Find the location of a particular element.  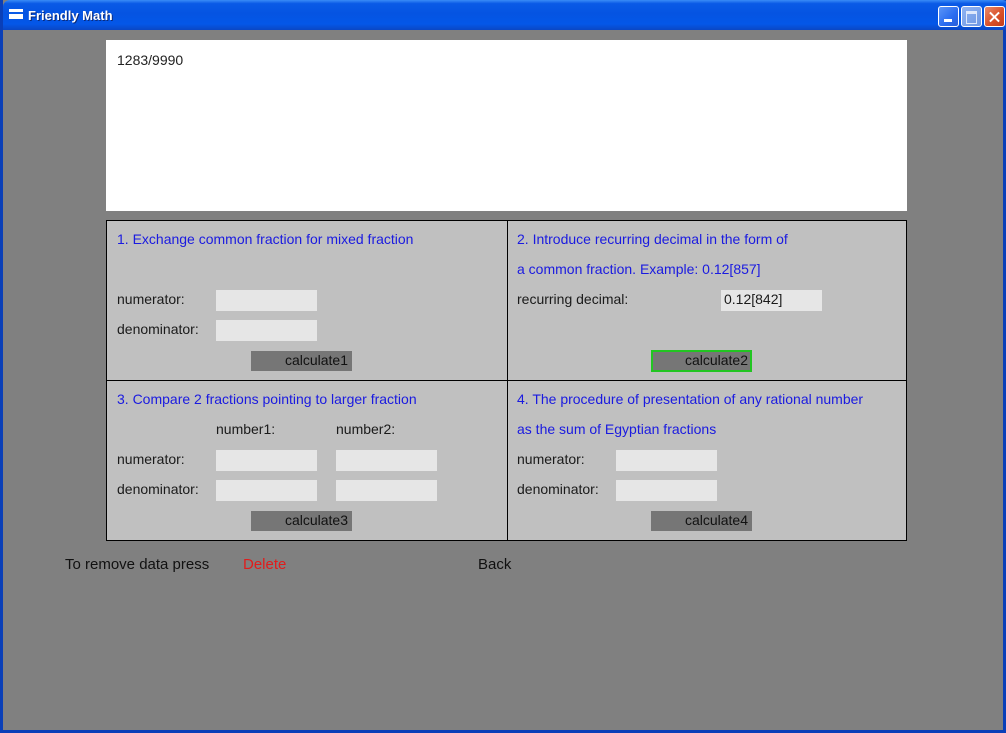

panel3-number2-numerator-input is located at coordinates (386, 460).